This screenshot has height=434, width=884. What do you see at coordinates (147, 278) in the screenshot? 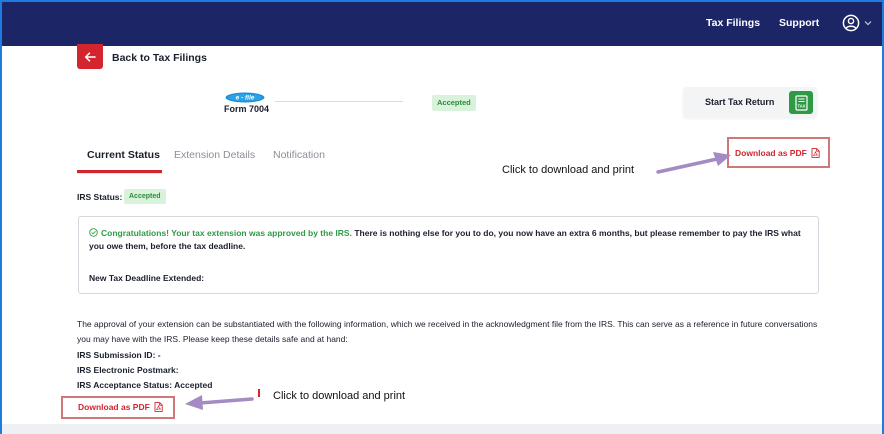
I see `new-deadline-label: New Tax Deadline Extended:` at bounding box center [147, 278].